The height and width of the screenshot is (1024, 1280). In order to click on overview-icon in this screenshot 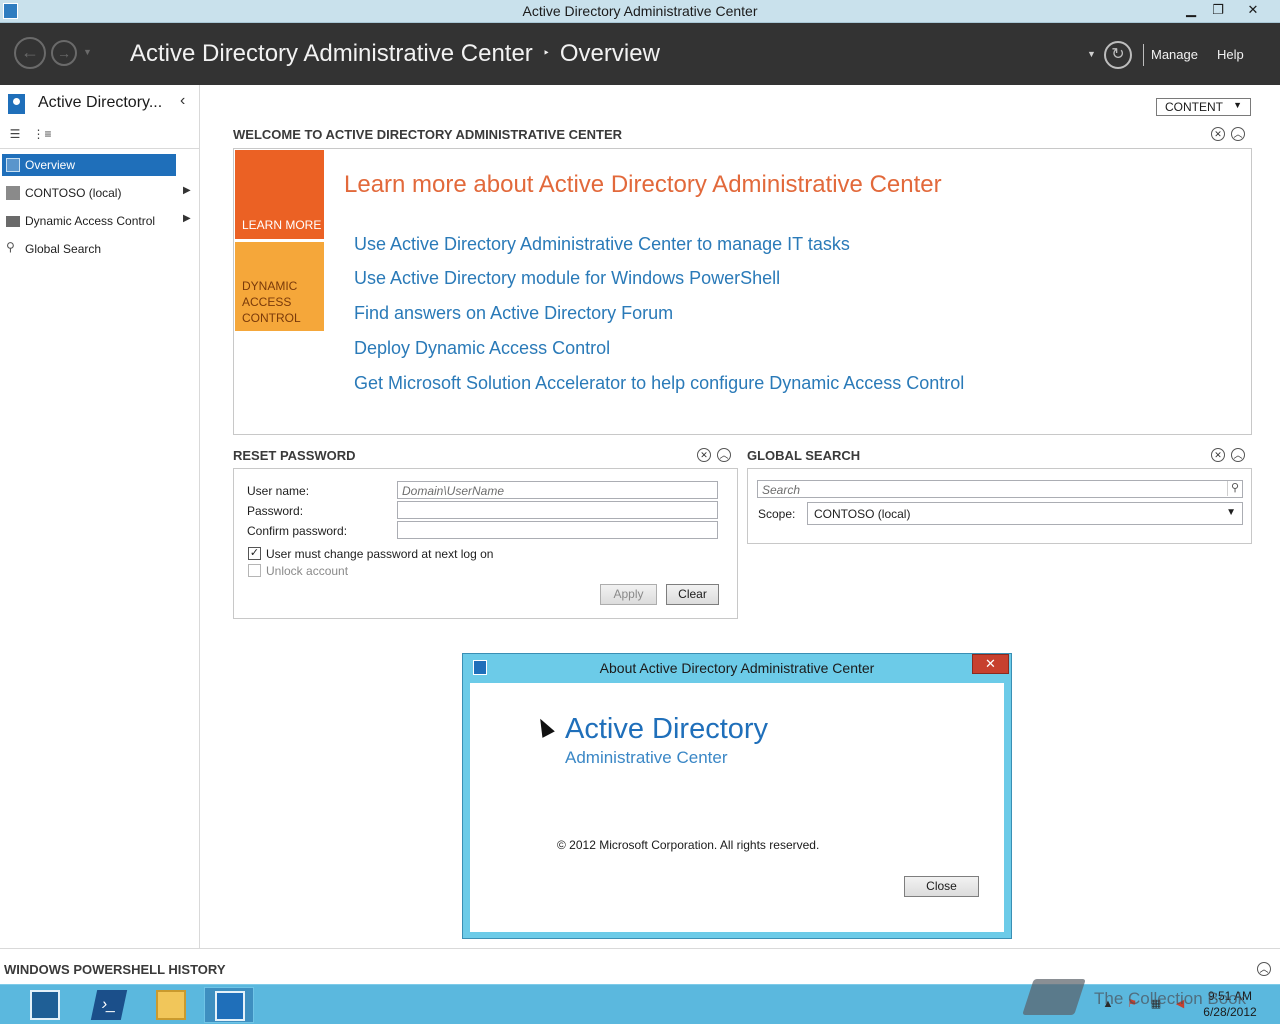, I will do `click(13, 165)`.